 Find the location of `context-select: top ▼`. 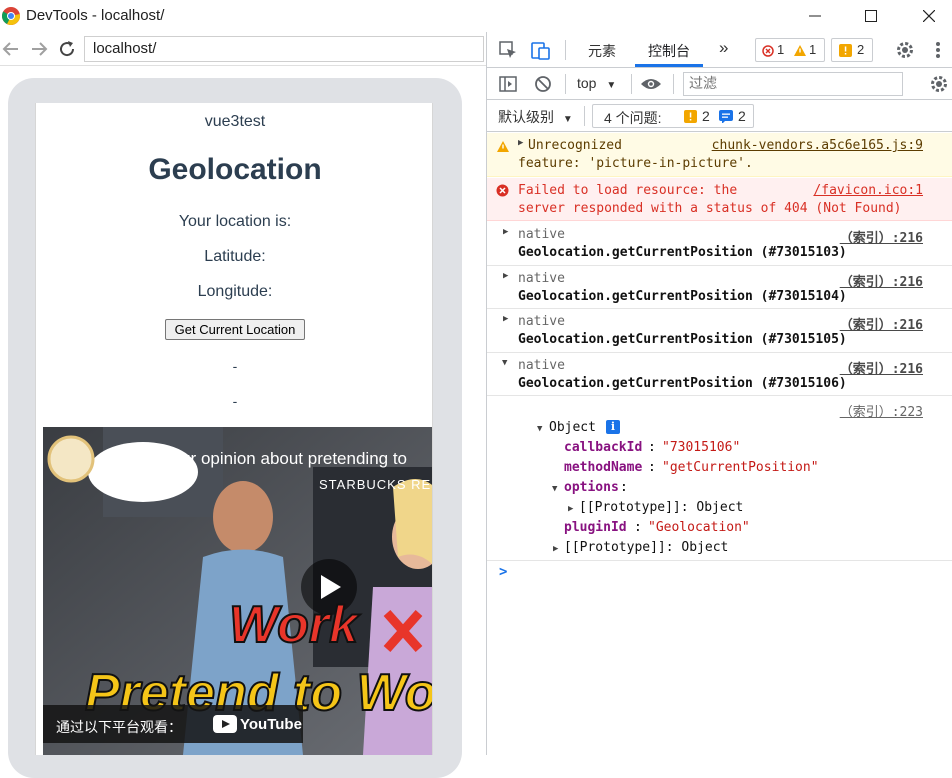

context-select: top ▼ is located at coordinates (596, 83).